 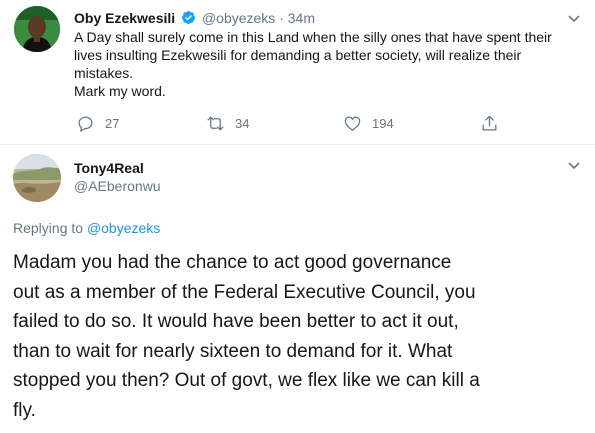 I want to click on share-icon, so click(x=489, y=123).